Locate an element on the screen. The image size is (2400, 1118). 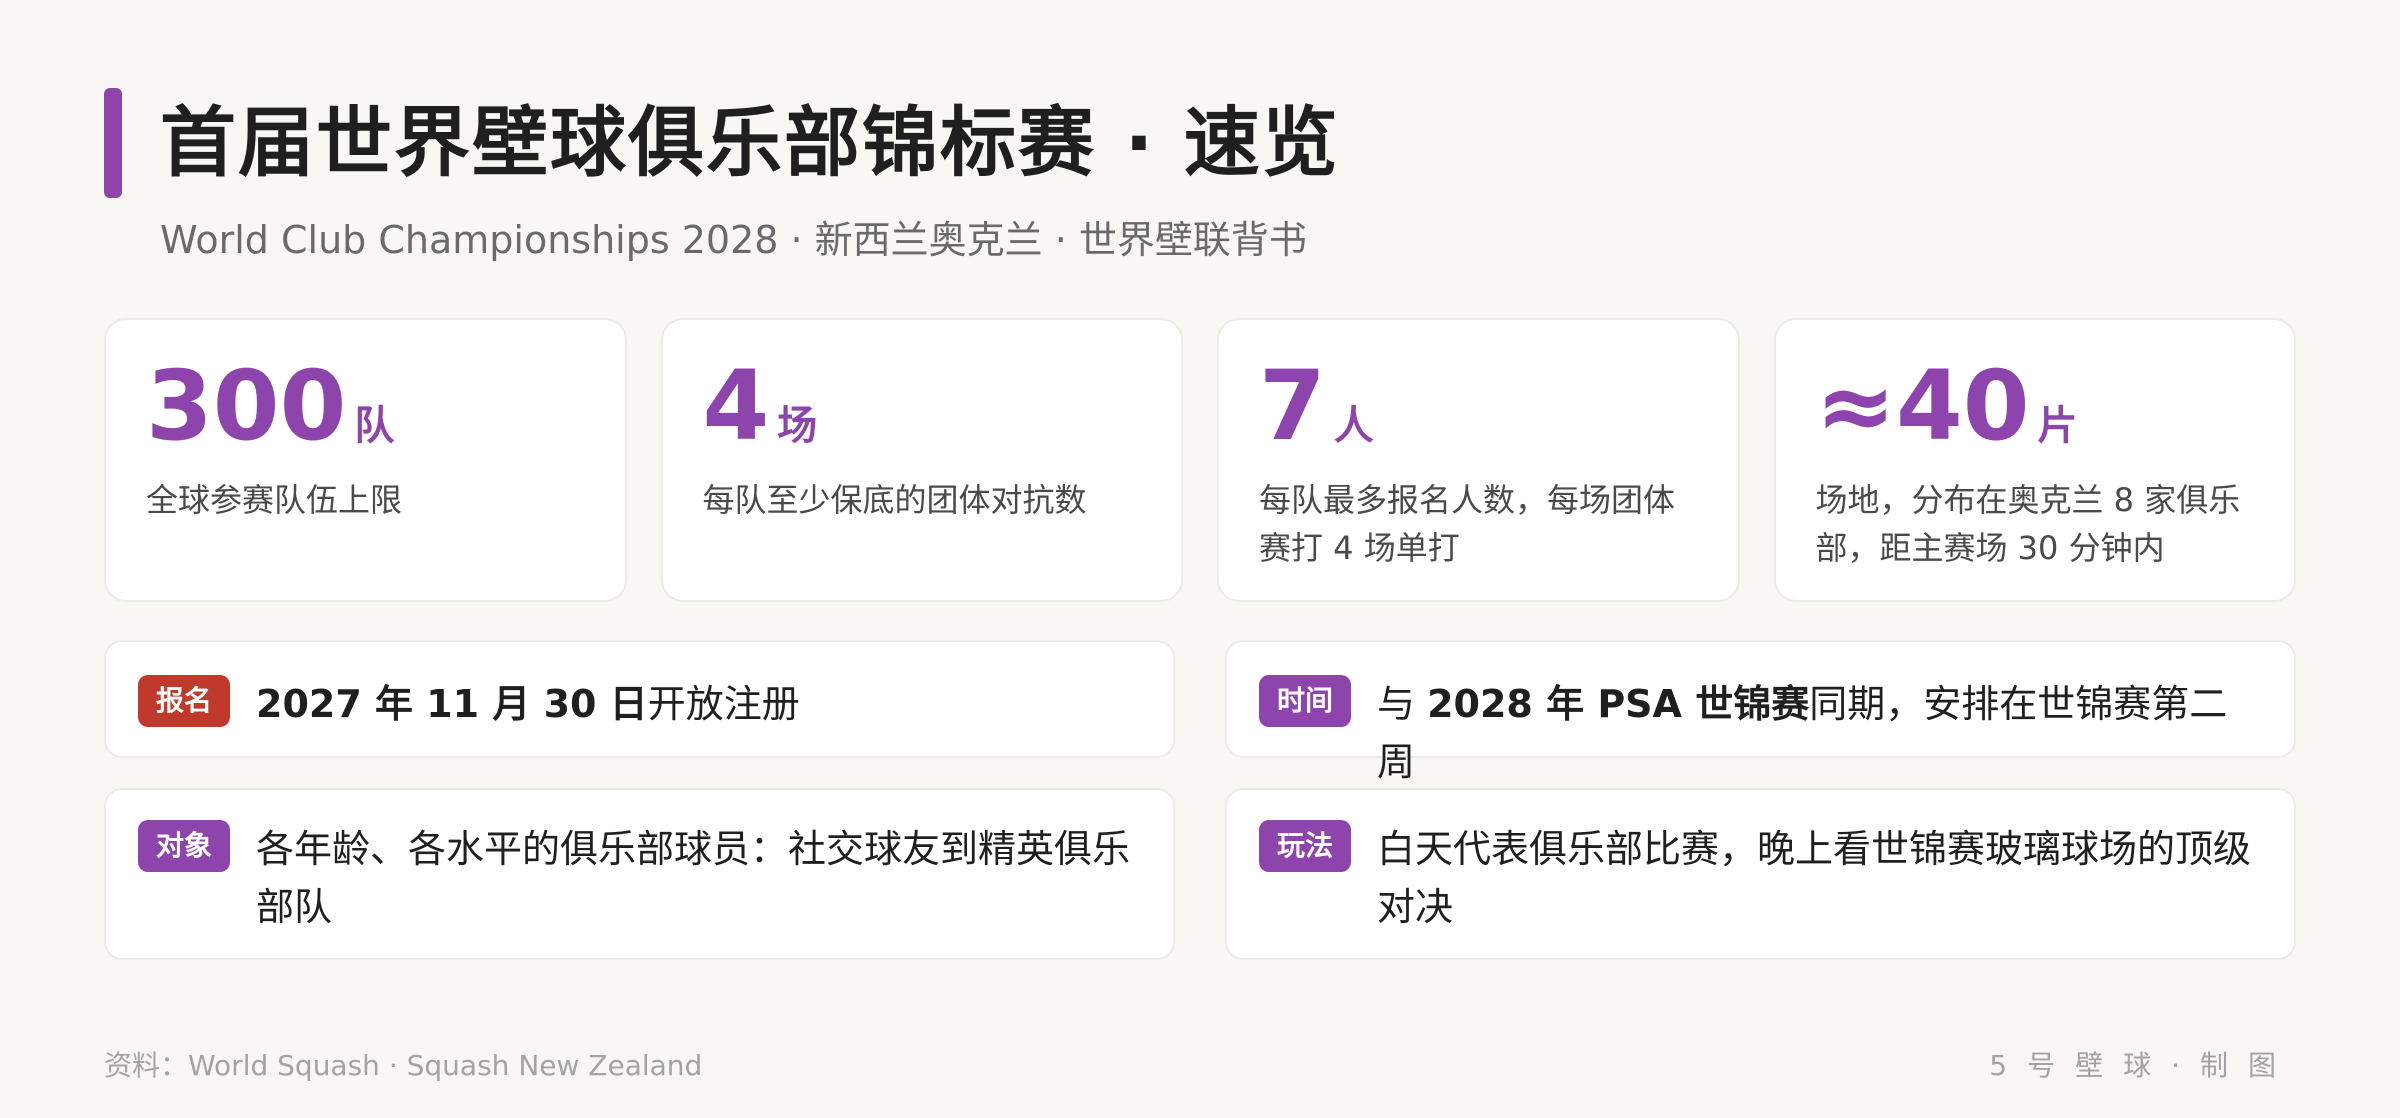
title-accent-bar is located at coordinates (113, 143).